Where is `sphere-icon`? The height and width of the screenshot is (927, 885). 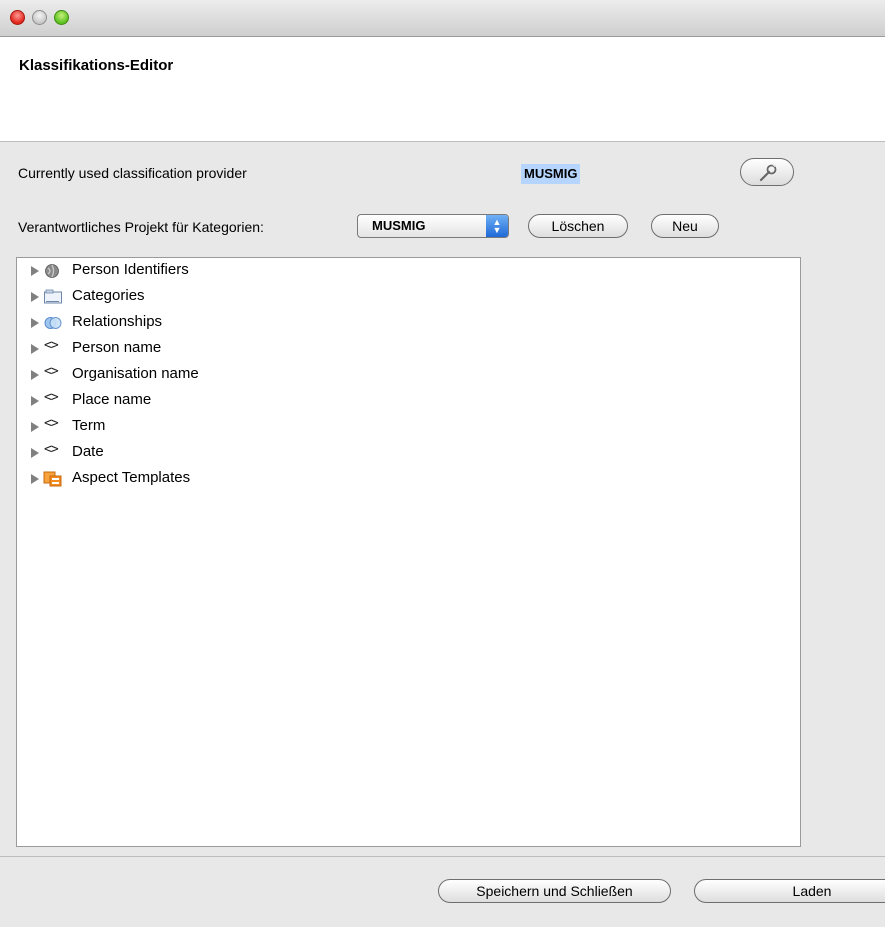 sphere-icon is located at coordinates (52, 271).